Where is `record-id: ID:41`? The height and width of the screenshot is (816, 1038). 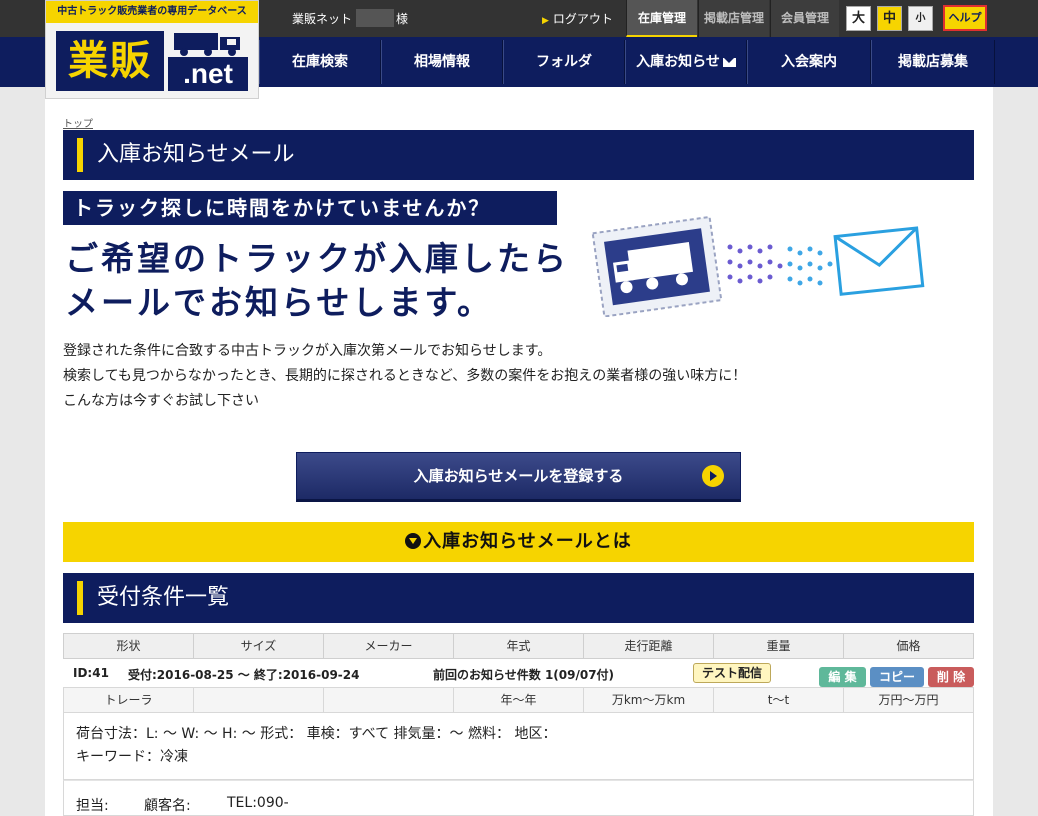 record-id: ID:41 is located at coordinates (91, 673).